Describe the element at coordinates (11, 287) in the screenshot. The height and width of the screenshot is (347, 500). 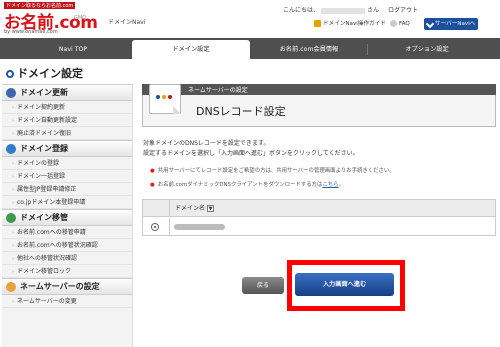
I see `nameserver-icon` at that location.